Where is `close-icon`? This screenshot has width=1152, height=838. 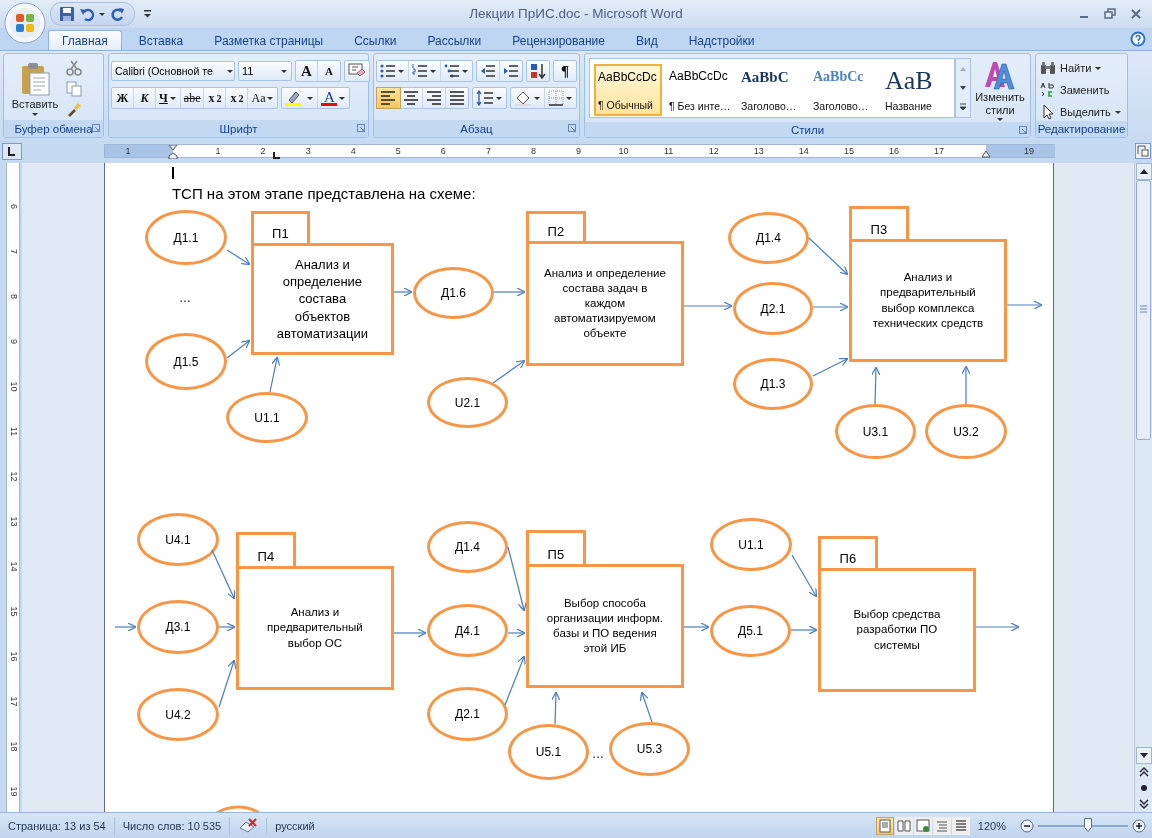 close-icon is located at coordinates (1136, 14).